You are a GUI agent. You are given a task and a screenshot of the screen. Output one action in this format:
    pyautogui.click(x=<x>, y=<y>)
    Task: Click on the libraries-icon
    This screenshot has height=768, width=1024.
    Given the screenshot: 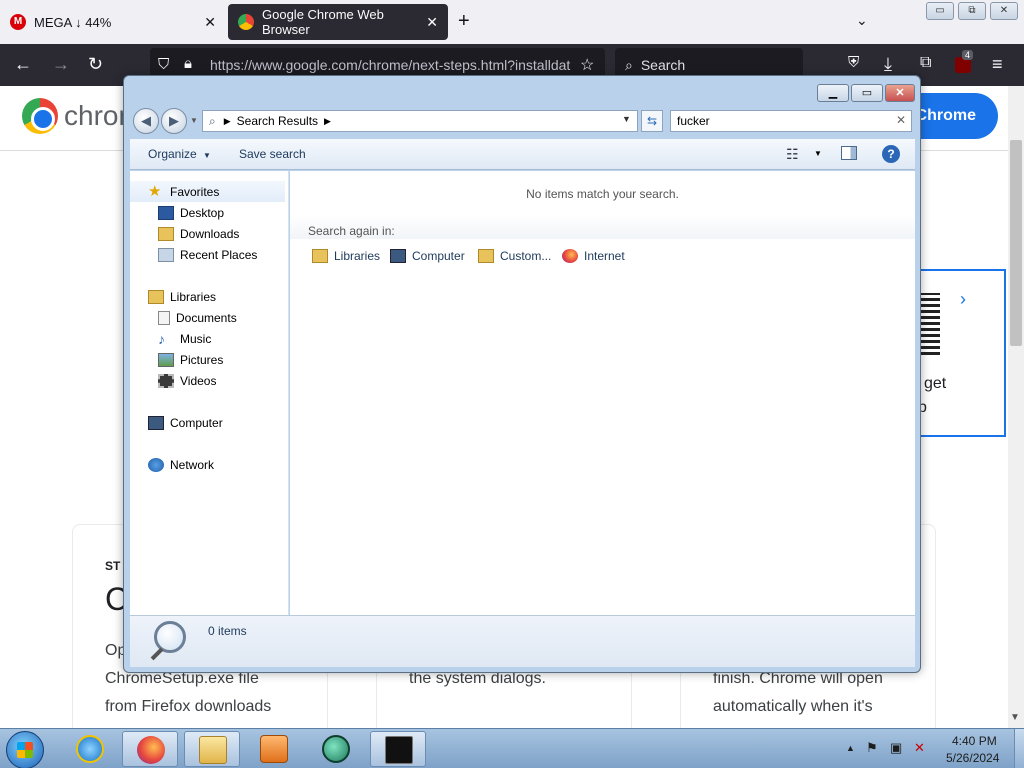 What is the action you would take?
    pyautogui.click(x=156, y=296)
    